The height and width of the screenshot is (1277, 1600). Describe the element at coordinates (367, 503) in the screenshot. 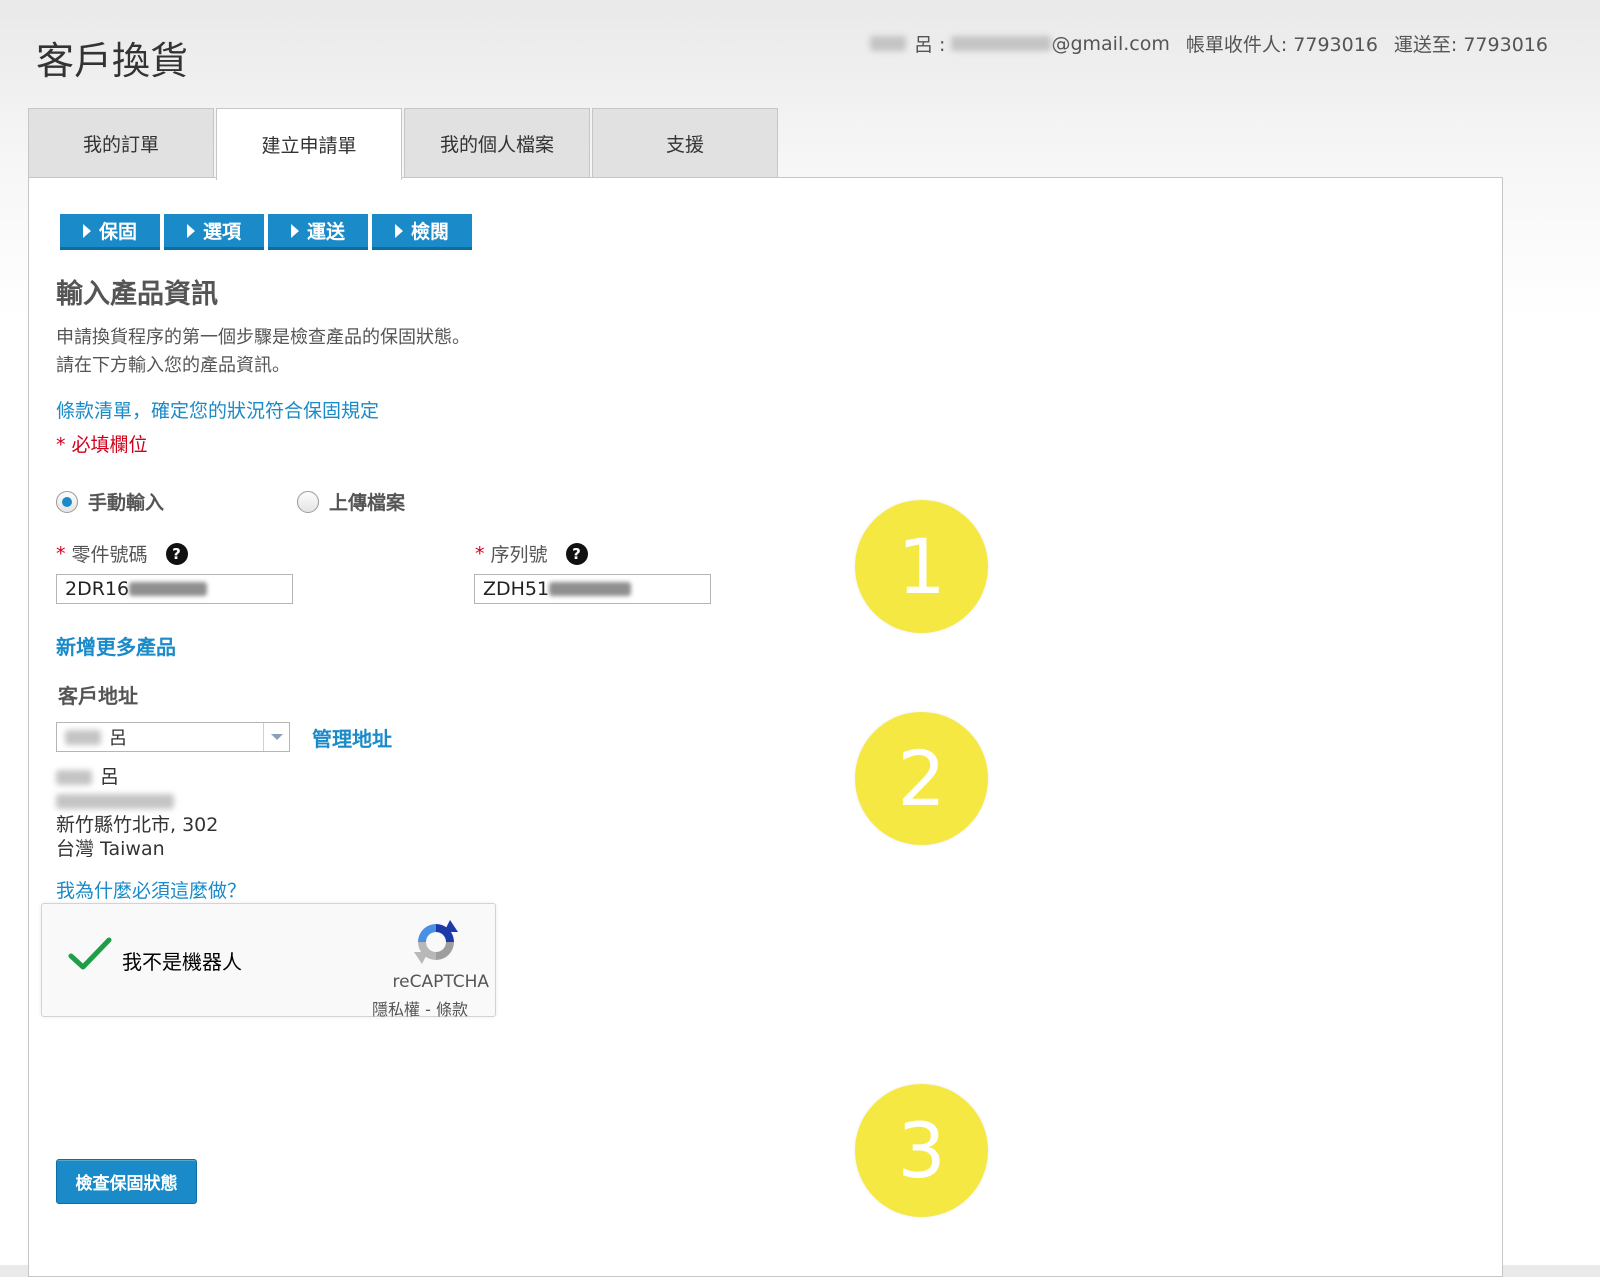

I see `upload-file-label: 上傳檔案` at that location.